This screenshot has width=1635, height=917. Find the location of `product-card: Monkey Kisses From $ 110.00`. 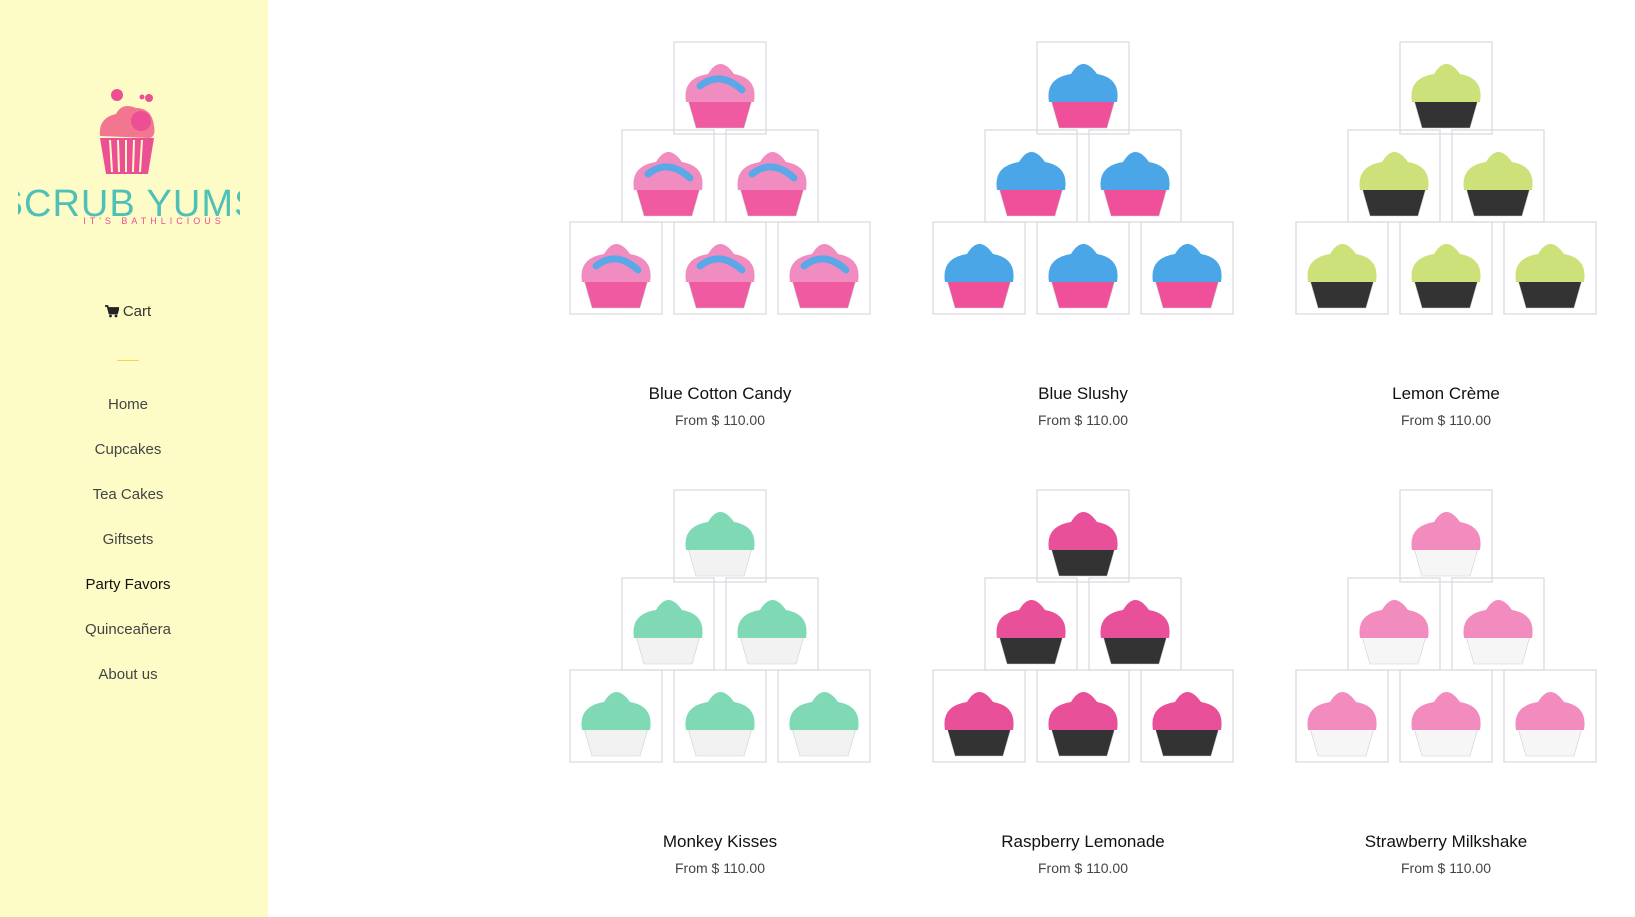

product-card: Monkey Kisses From $ 110.00 is located at coordinates (720, 677).